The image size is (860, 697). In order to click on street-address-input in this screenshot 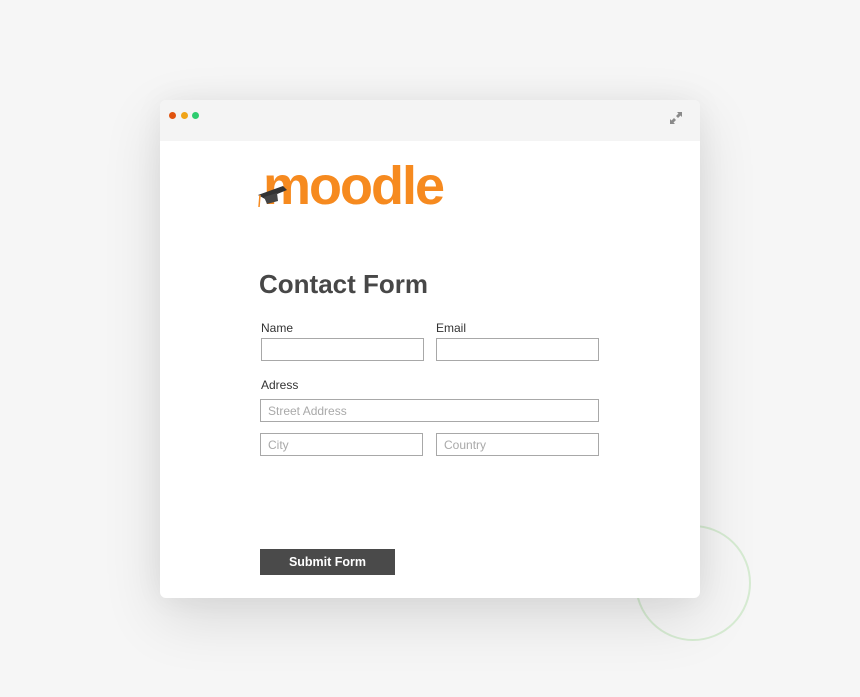, I will do `click(429, 410)`.